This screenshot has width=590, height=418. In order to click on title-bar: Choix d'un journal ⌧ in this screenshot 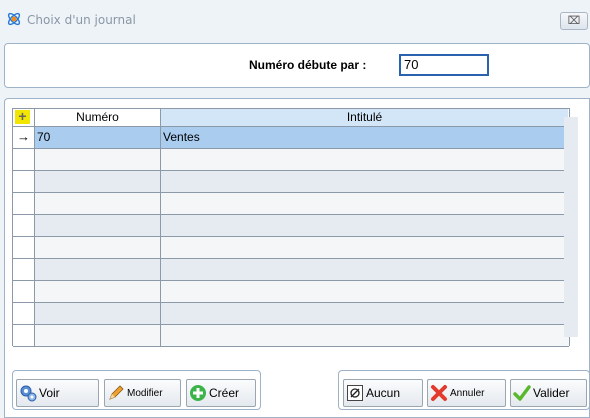, I will do `click(295, 20)`.